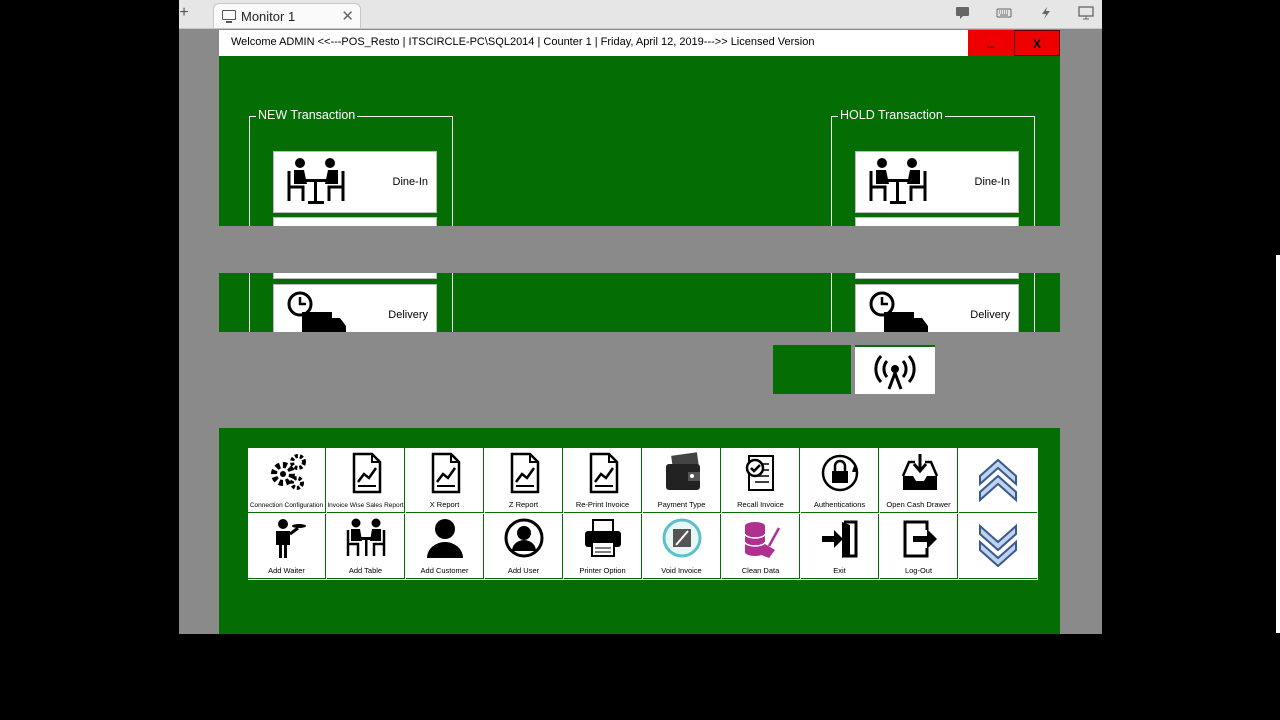 The width and height of the screenshot is (1280, 720). Describe the element at coordinates (524, 538) in the screenshot. I see `user-icon` at that location.